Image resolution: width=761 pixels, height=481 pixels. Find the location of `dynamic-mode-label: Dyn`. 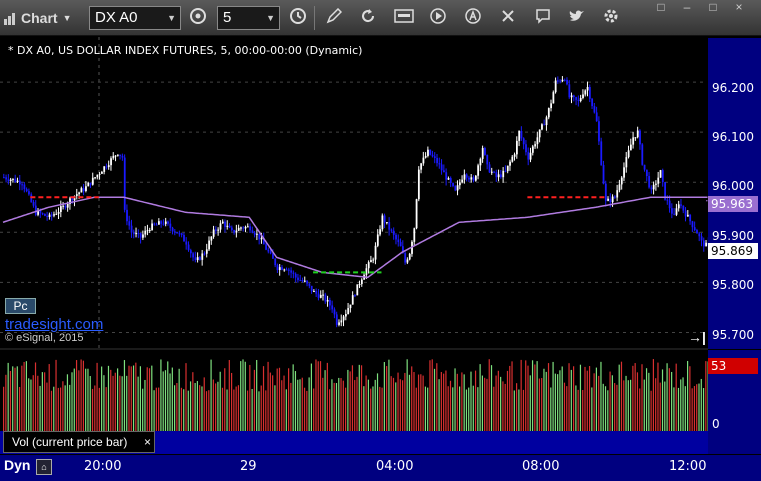

dynamic-mode-label: Dyn is located at coordinates (17, 465).